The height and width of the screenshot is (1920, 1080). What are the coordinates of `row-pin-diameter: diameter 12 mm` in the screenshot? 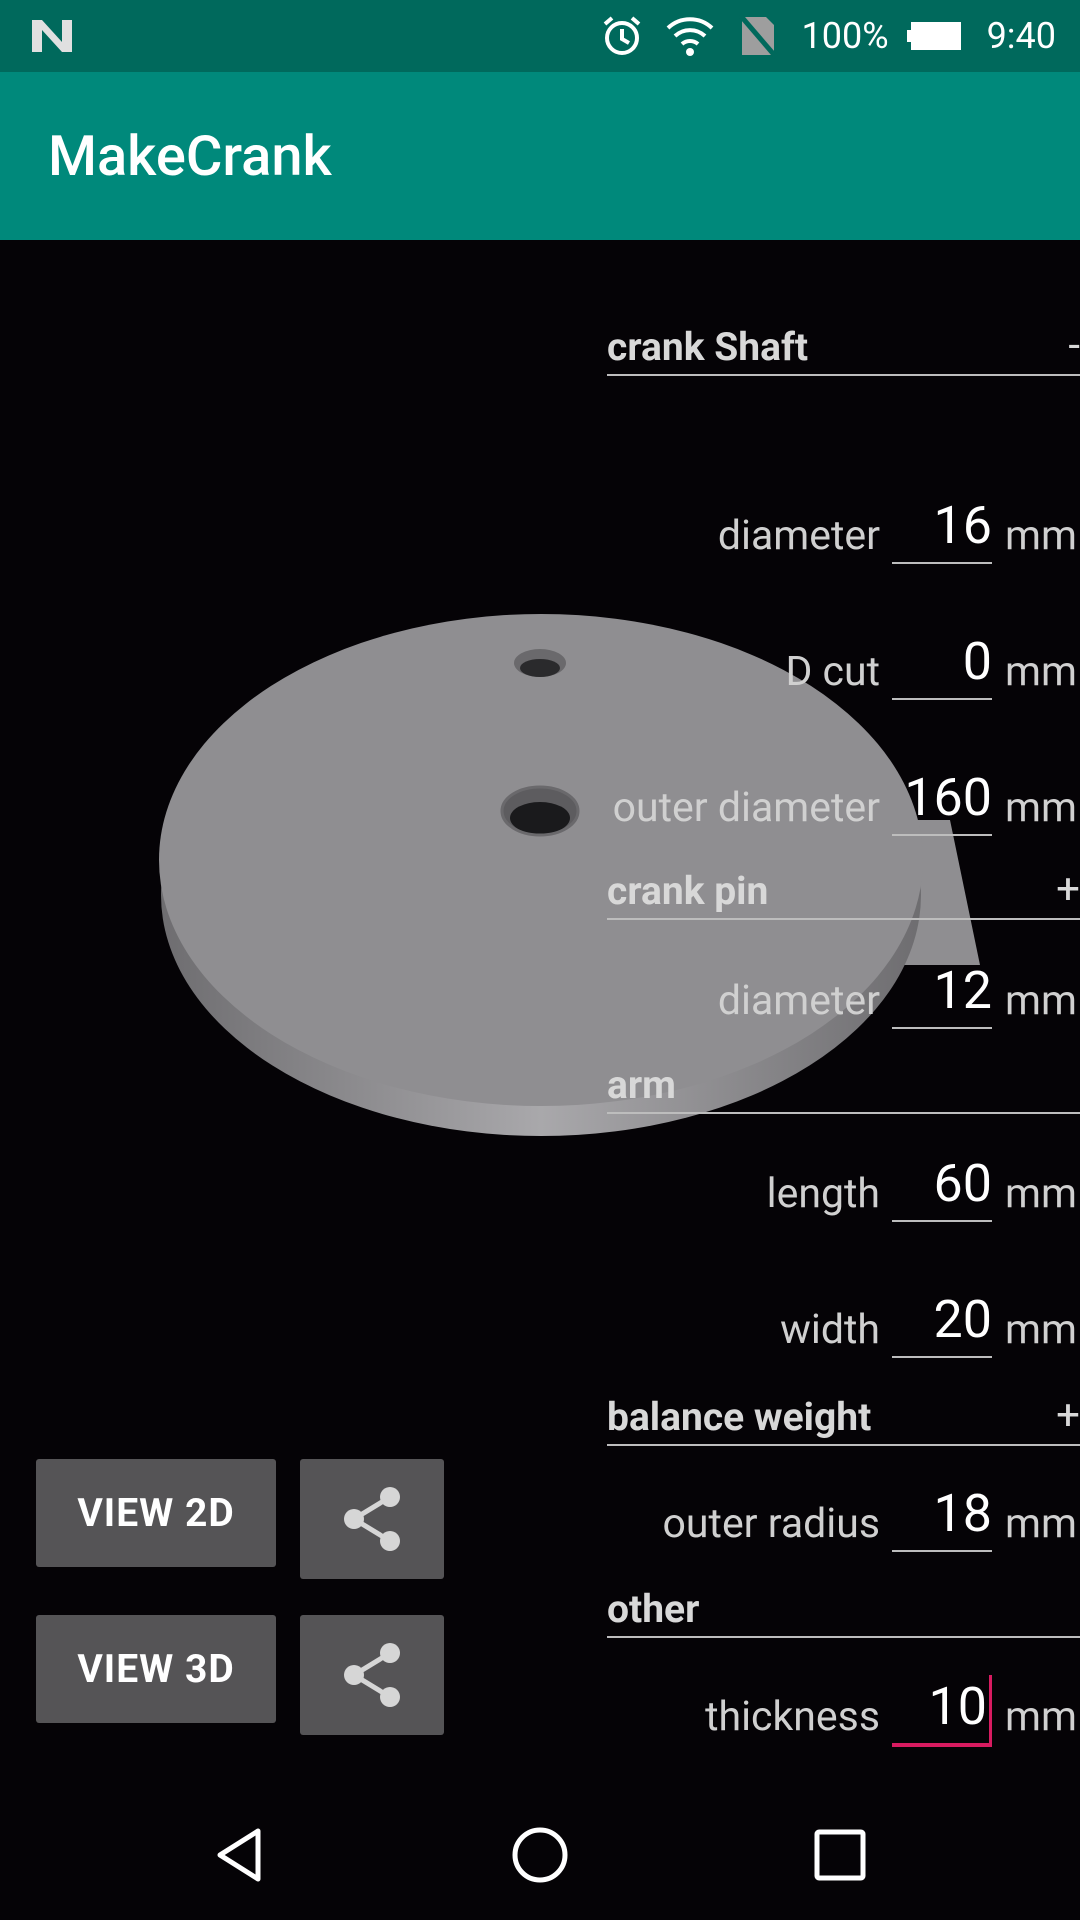 It's located at (540, 1005).